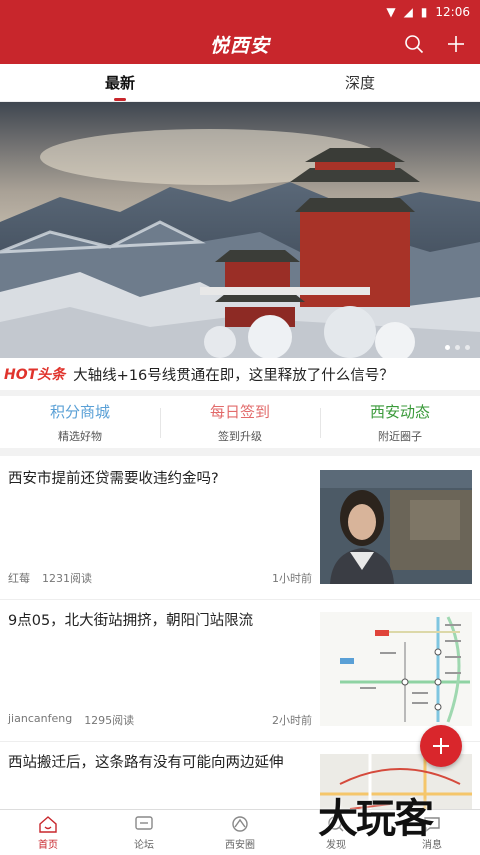  I want to click on forum-icon, so click(144, 822).